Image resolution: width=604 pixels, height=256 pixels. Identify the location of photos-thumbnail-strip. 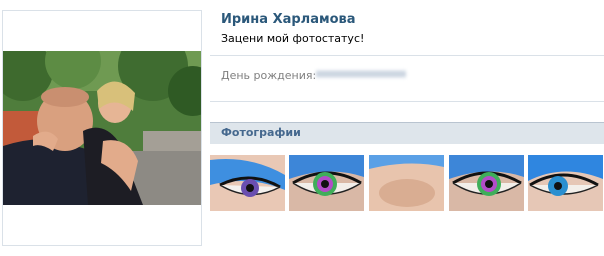
(407, 183).